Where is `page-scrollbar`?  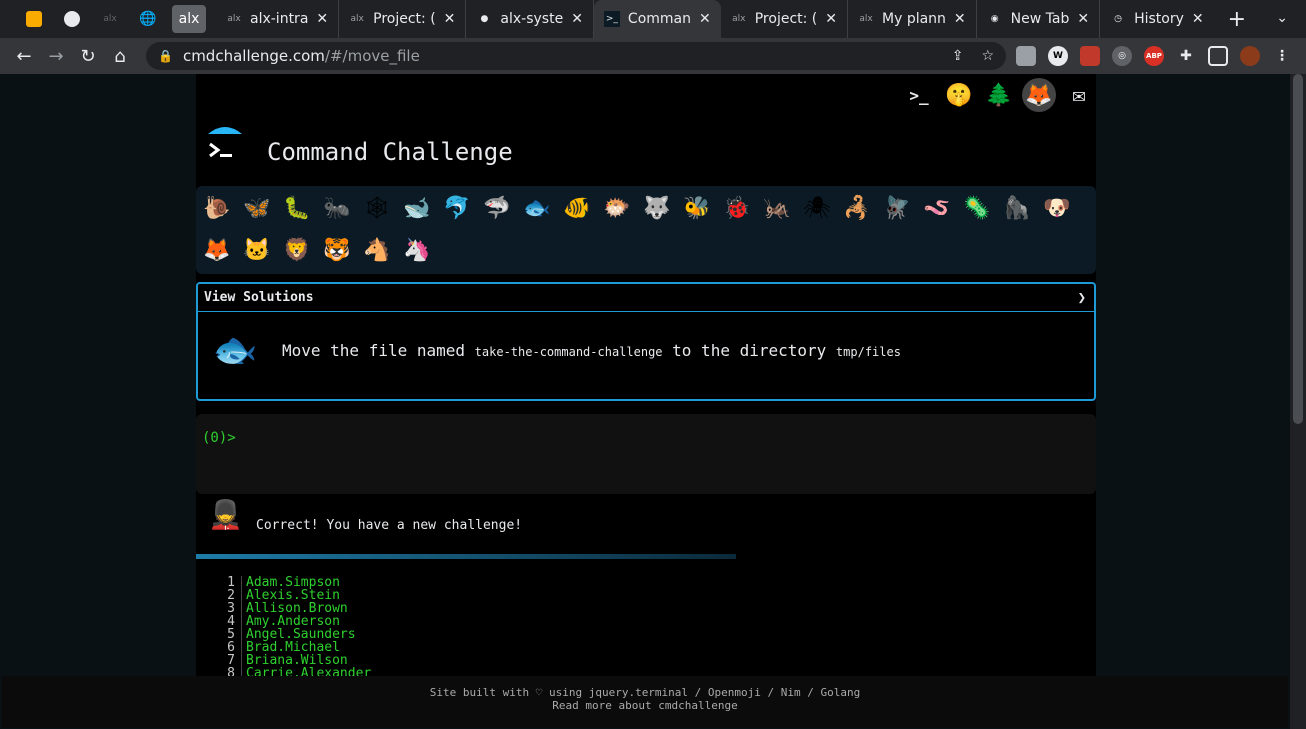 page-scrollbar is located at coordinates (1298, 401).